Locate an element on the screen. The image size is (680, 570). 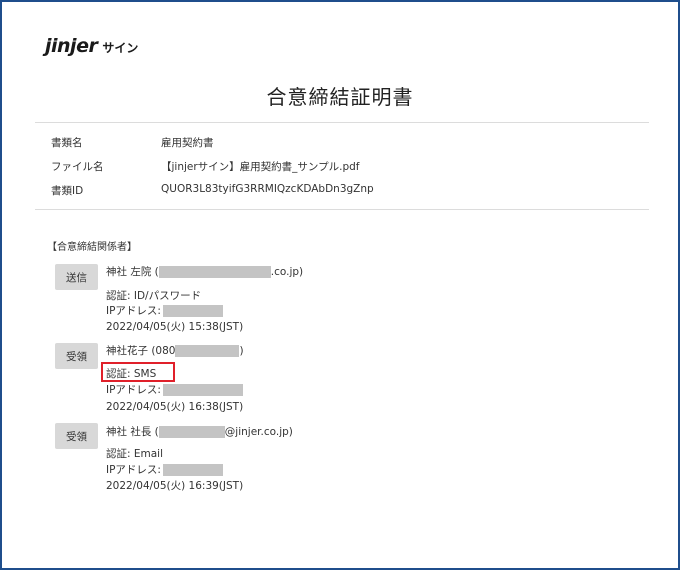
parties-heading: 【合意締結関係者】 is located at coordinates (92, 247).